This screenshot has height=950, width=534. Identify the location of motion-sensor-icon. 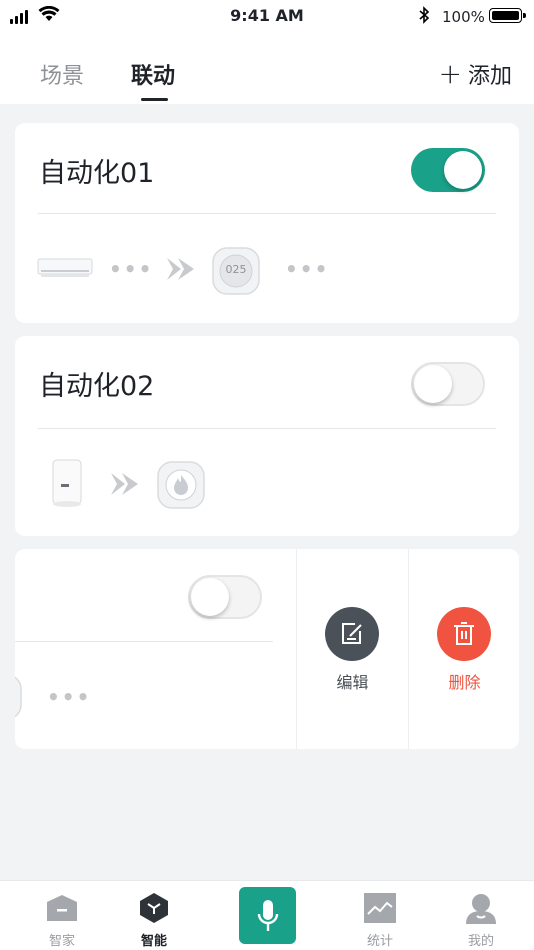
(67, 483).